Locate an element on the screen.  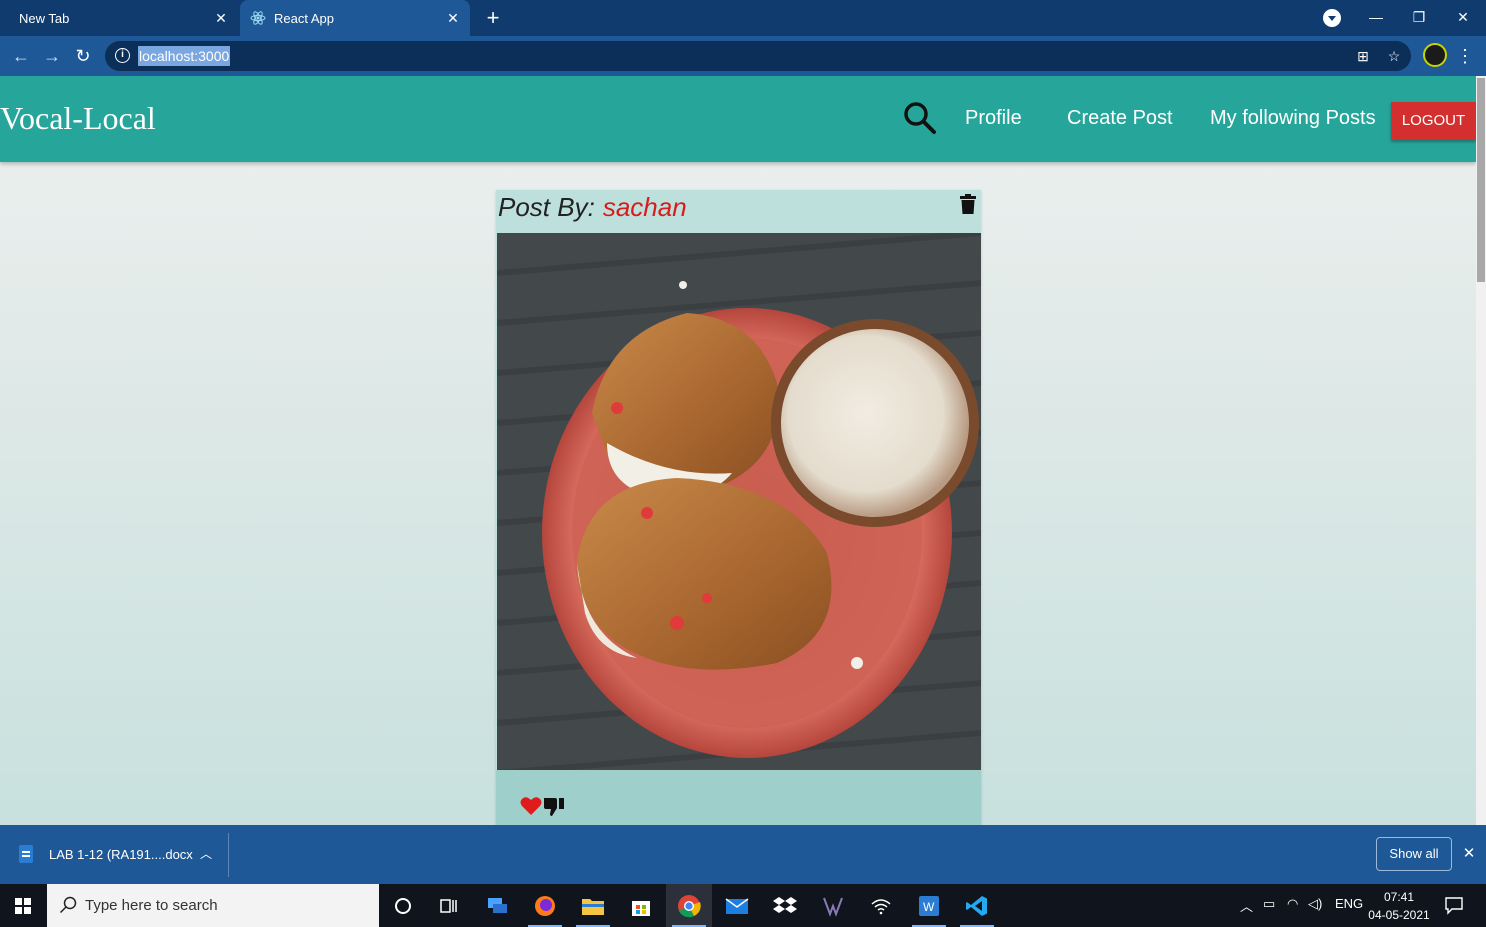
show-all-button: Show all is located at coordinates (1414, 854).